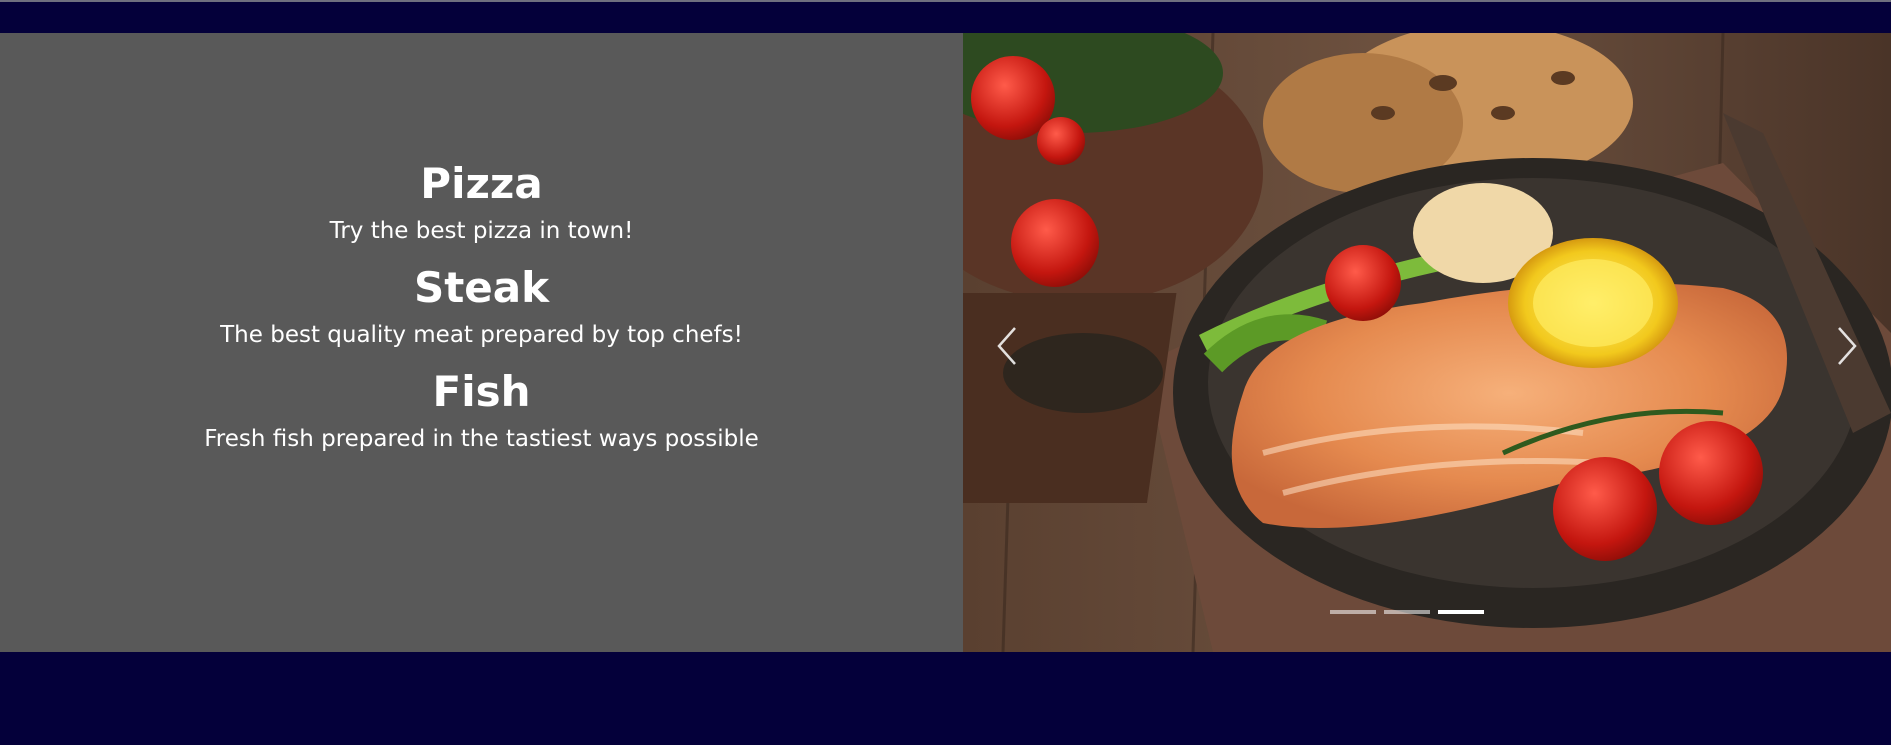  I want to click on chevron-left-icon, so click(1006, 346).